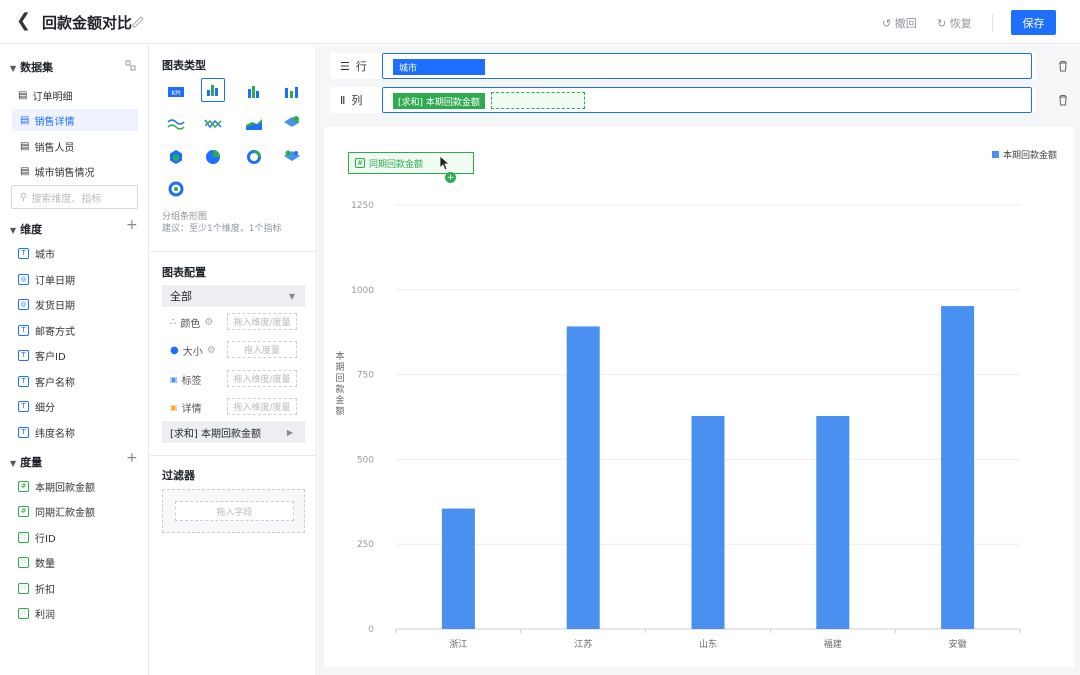 The height and width of the screenshot is (675, 1080). I want to click on dimension-field: ◎ 发货日期, so click(46, 304).